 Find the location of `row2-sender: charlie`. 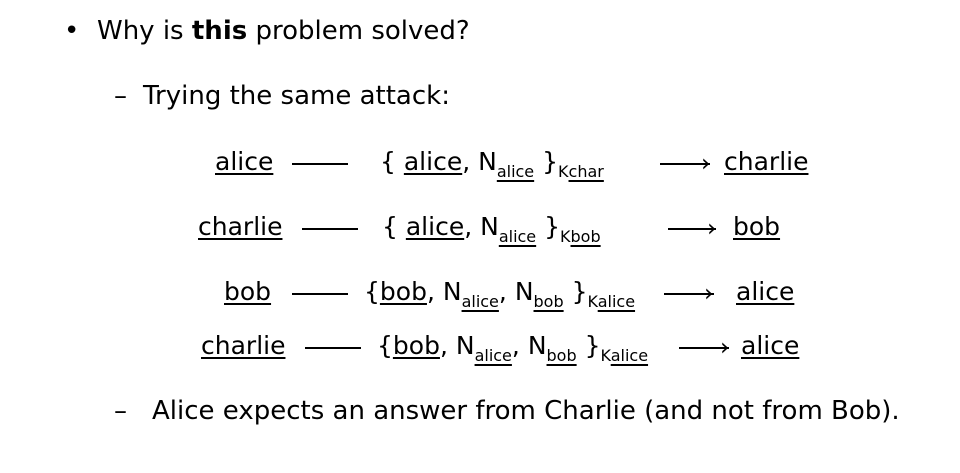

row2-sender: charlie is located at coordinates (240, 226).